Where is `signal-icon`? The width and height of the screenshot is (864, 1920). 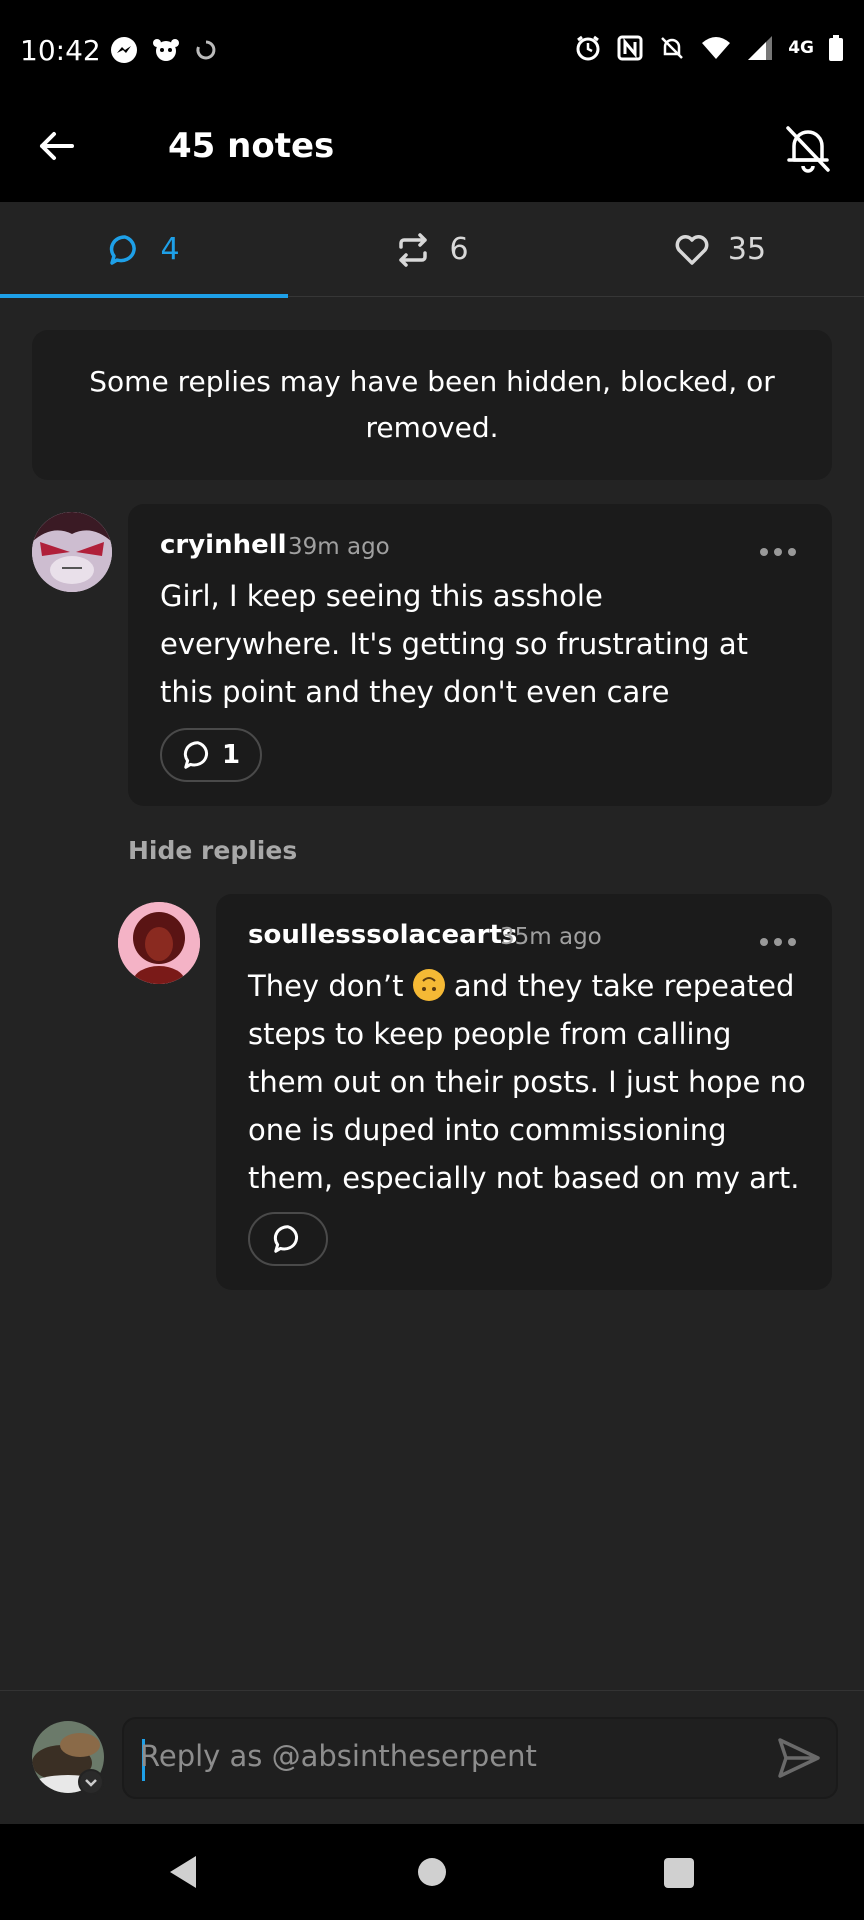
signal-icon is located at coordinates (760, 48).